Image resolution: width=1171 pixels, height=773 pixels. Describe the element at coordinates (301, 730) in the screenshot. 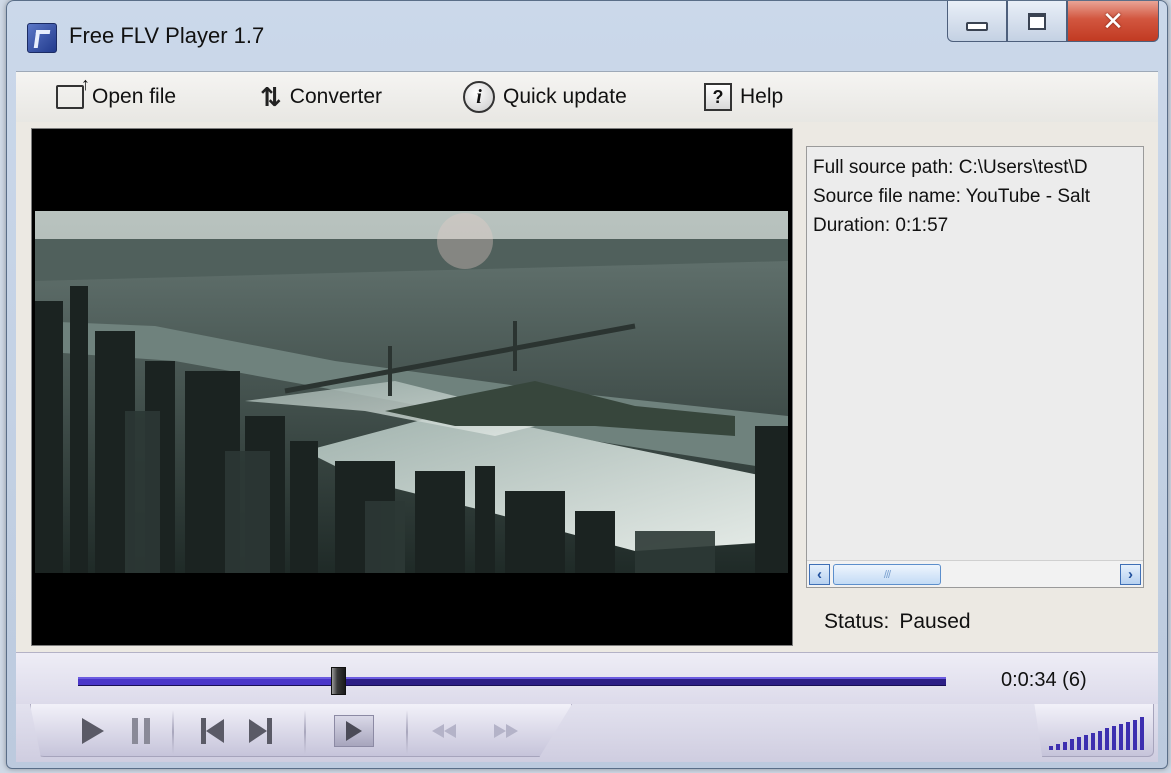

I see `transport-panel` at that location.